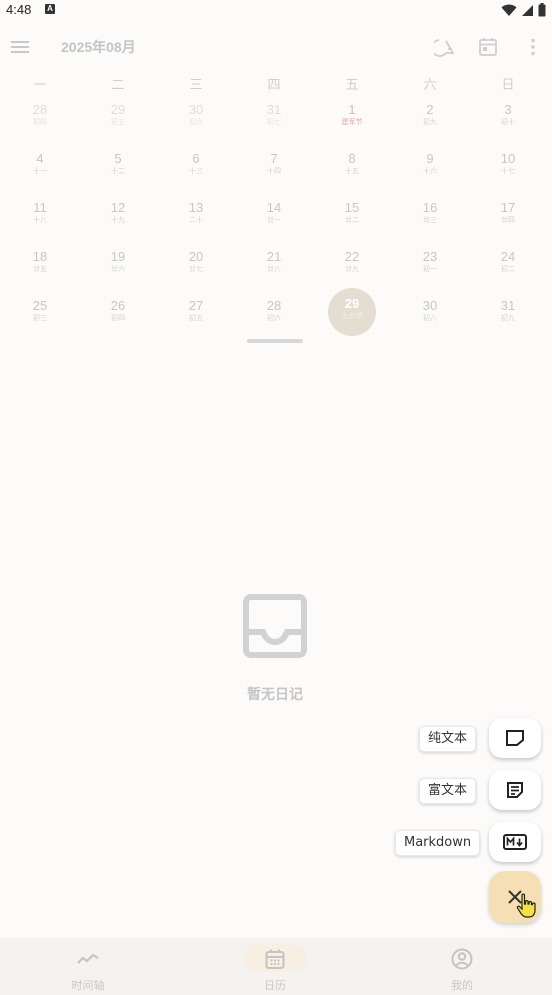 The height and width of the screenshot is (995, 552). I want to click on calendar-day: 26 初四, so click(118, 314).